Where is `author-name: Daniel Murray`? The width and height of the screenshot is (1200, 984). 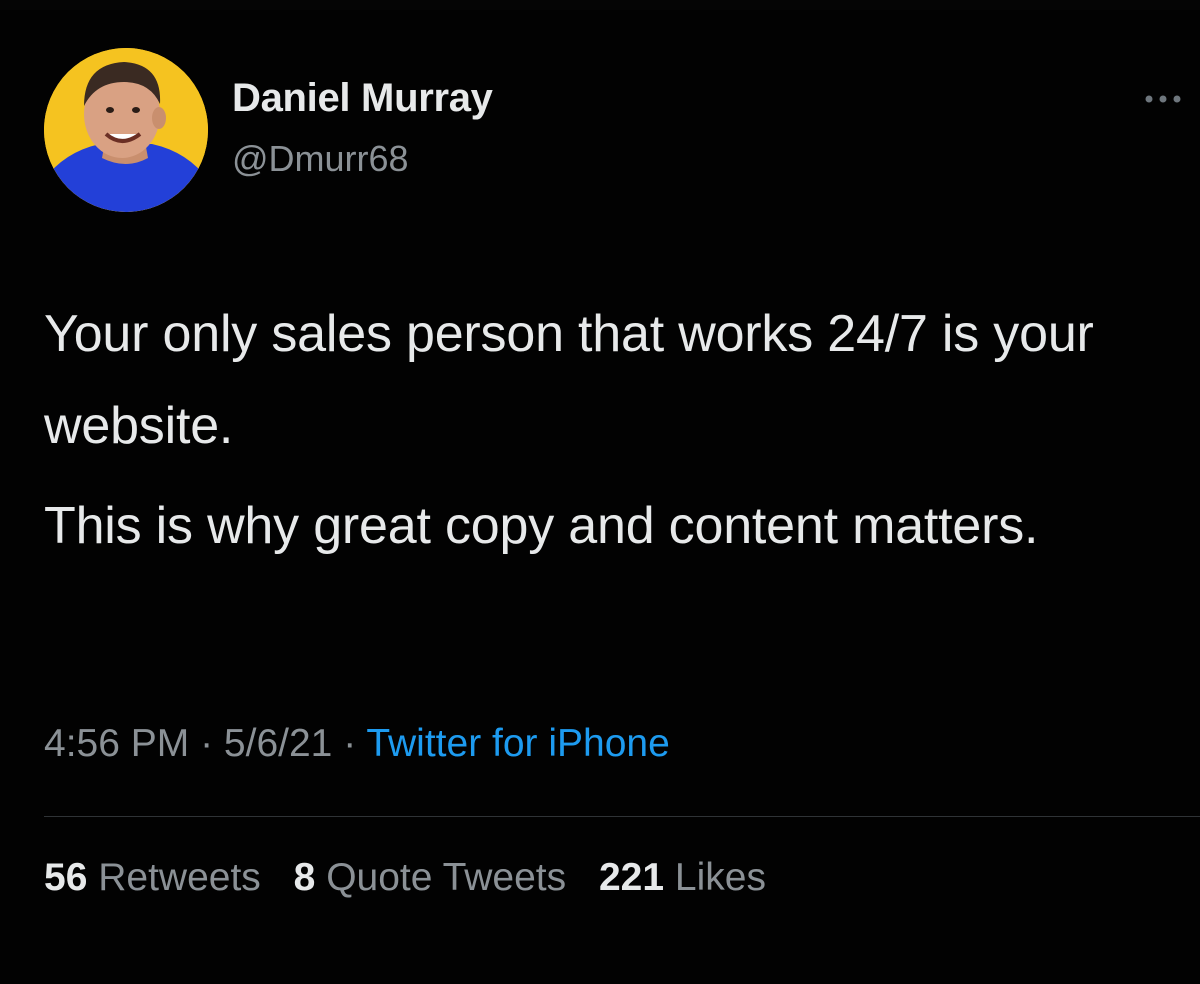
author-name: Daniel Murray is located at coordinates (362, 98).